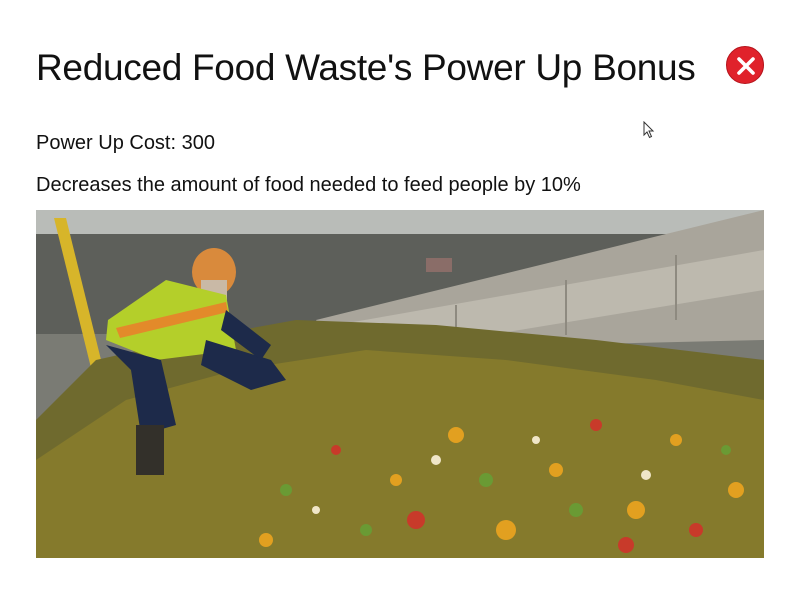 This screenshot has width=800, height=600. What do you see at coordinates (366, 67) in the screenshot?
I see `dialog-title: Reduced Food Waste's Power Up Bonus` at bounding box center [366, 67].